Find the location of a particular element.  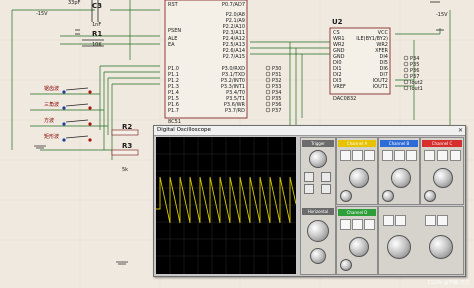

trigger-label: Trigger is located at coordinates (318, 143).